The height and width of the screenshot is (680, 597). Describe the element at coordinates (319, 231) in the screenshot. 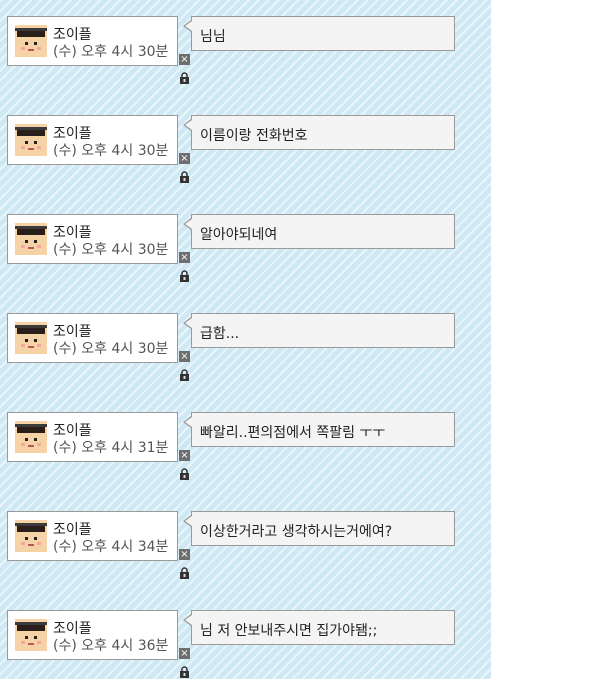

I see `message-bubble: 알아야되네여` at that location.